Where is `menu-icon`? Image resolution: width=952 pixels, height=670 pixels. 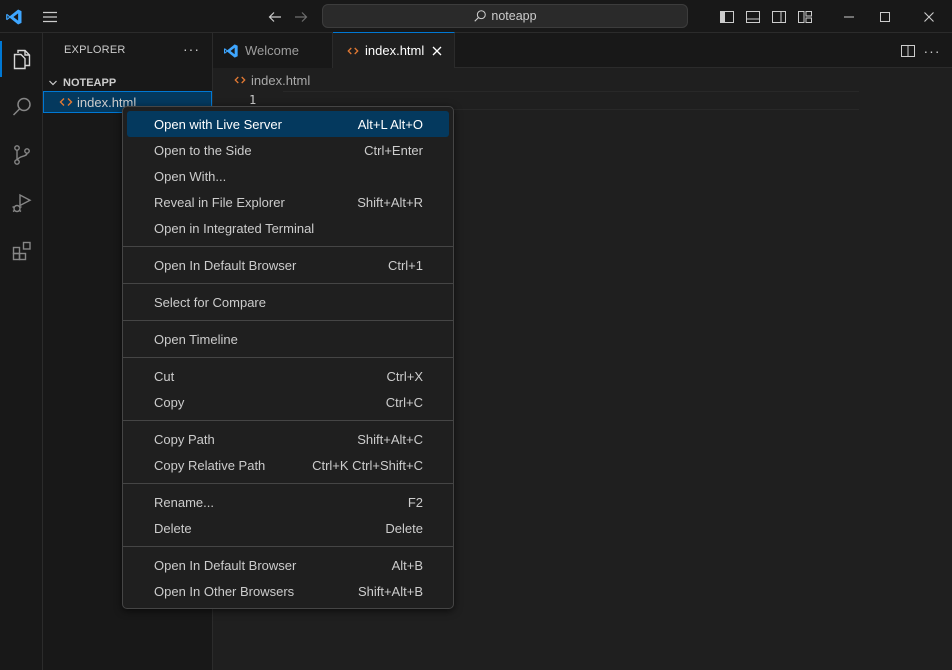
menu-icon is located at coordinates (50, 16).